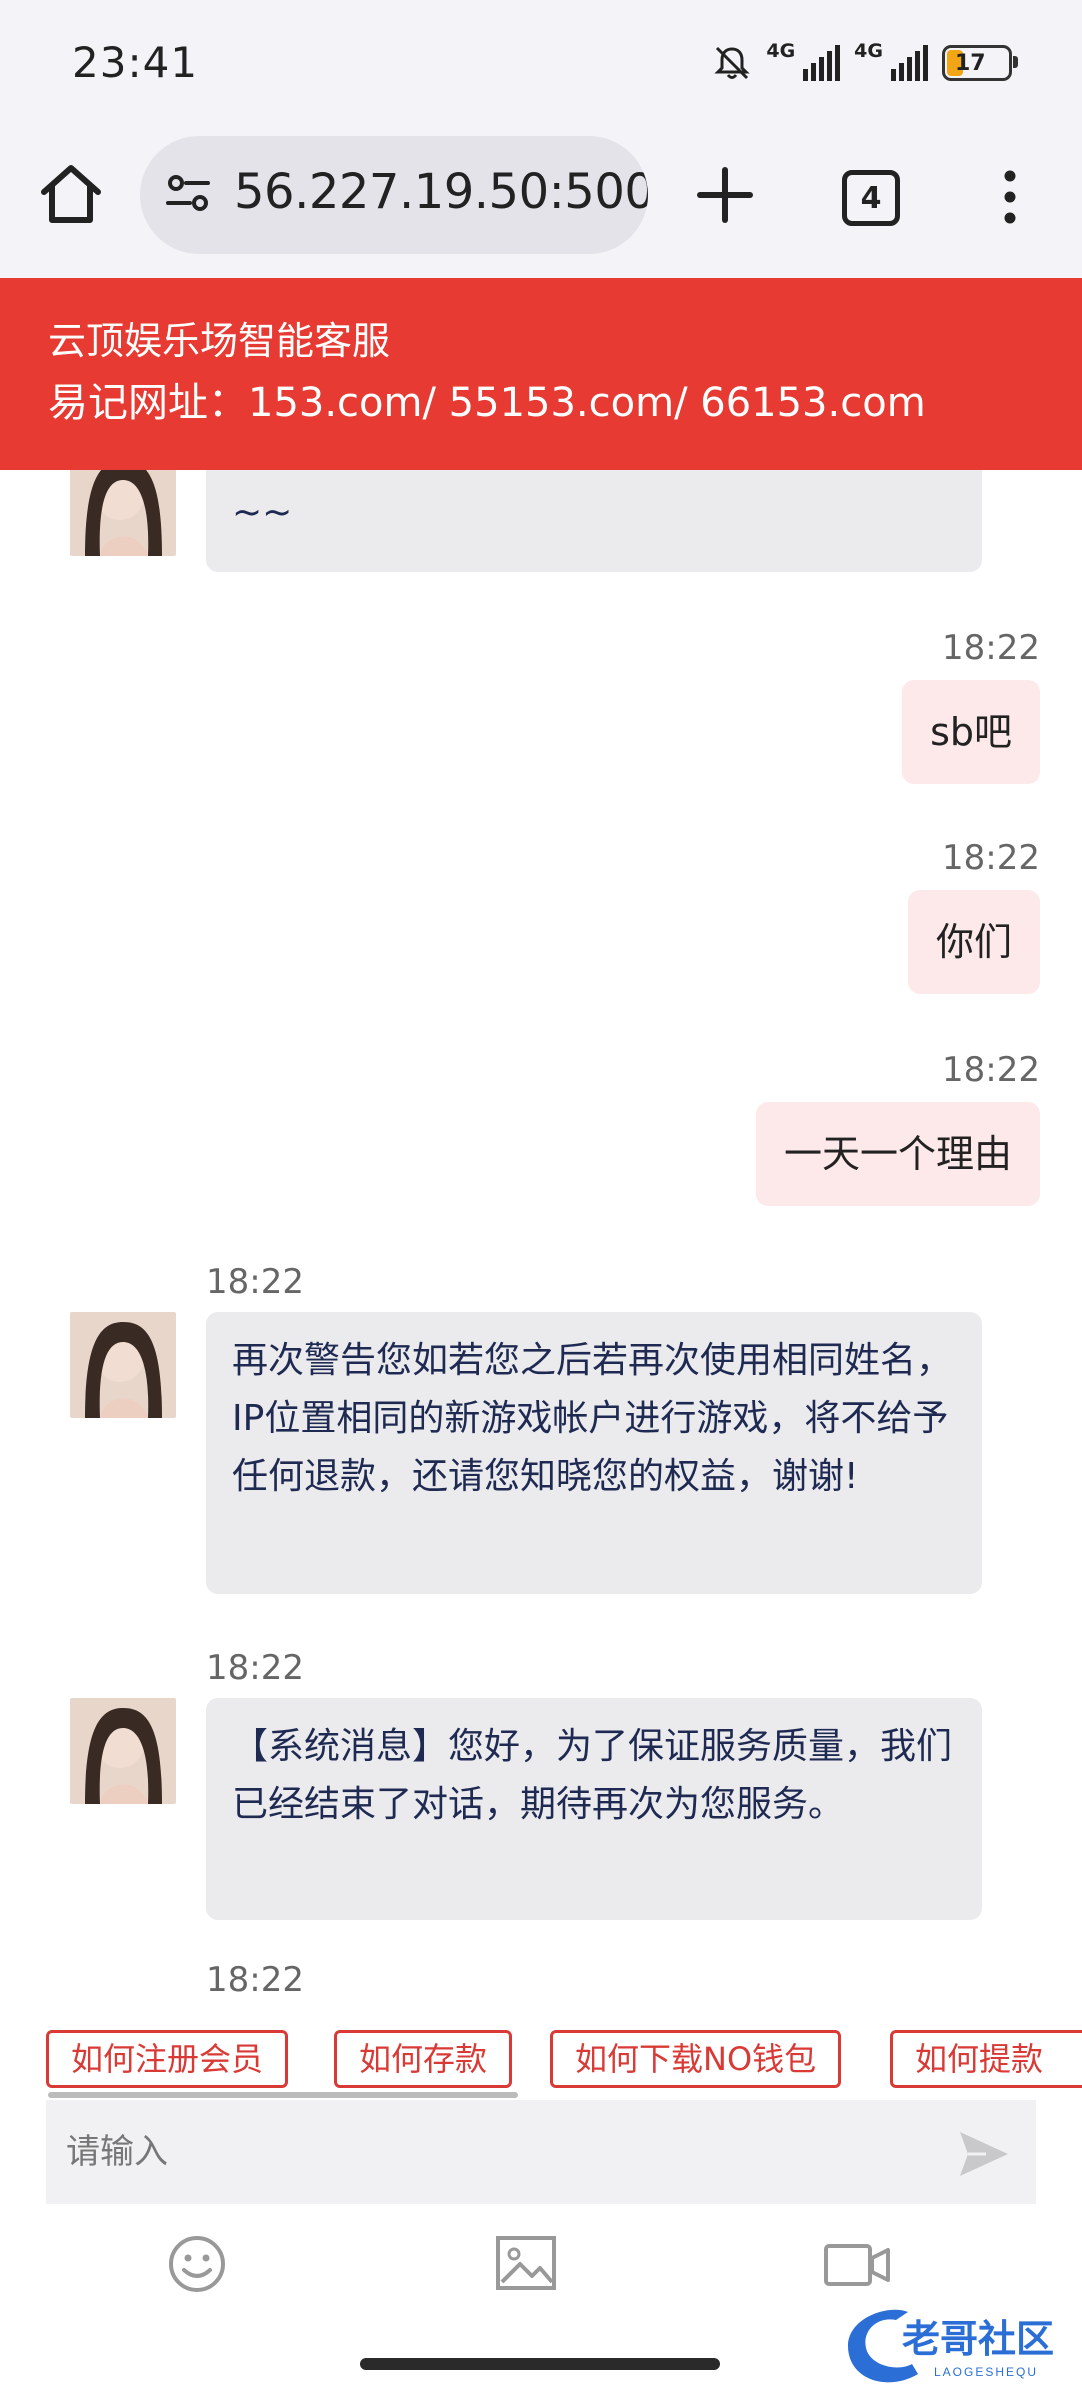  What do you see at coordinates (527, 2264) in the screenshot?
I see `image-icon` at bounding box center [527, 2264].